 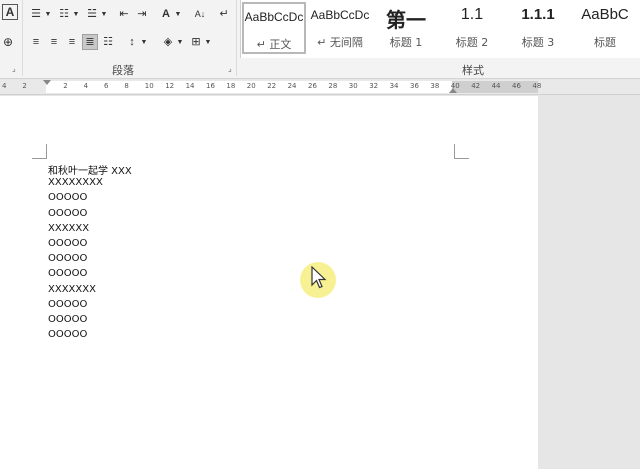 I want to click on ruler-tick-label: 38, so click(x=435, y=86).